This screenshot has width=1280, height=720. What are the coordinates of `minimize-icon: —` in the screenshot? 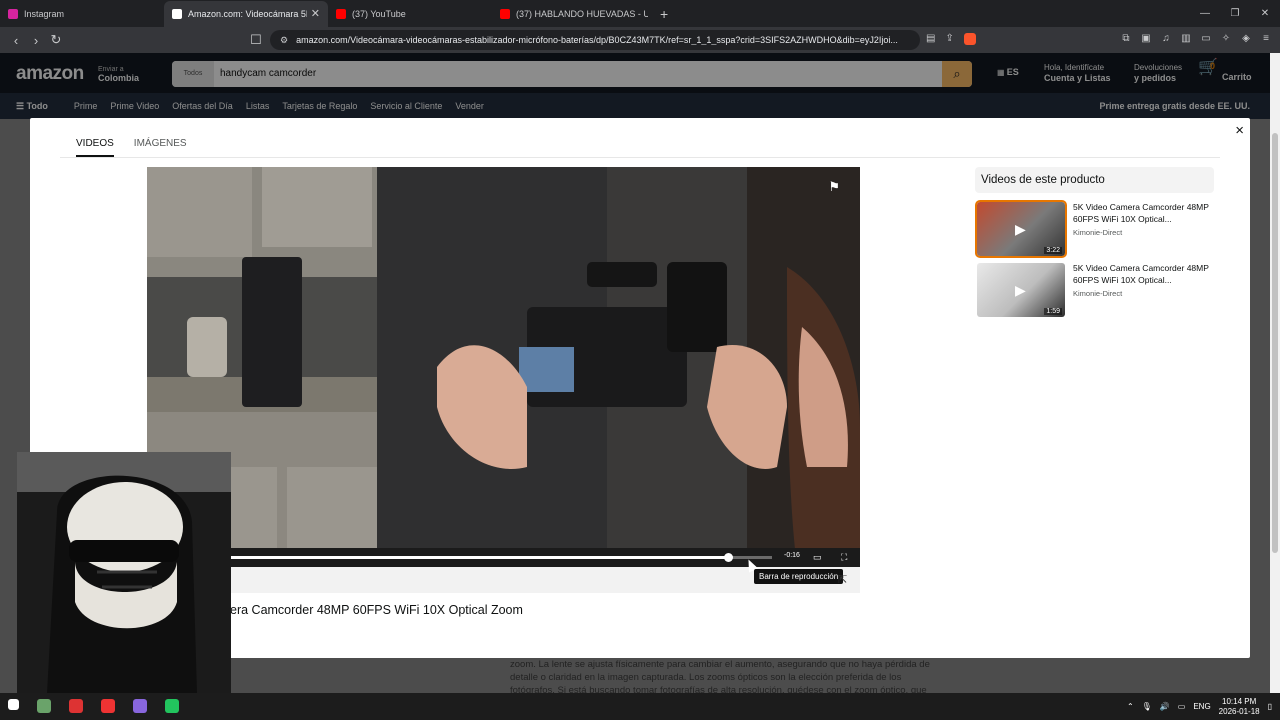 It's located at (1205, 13).